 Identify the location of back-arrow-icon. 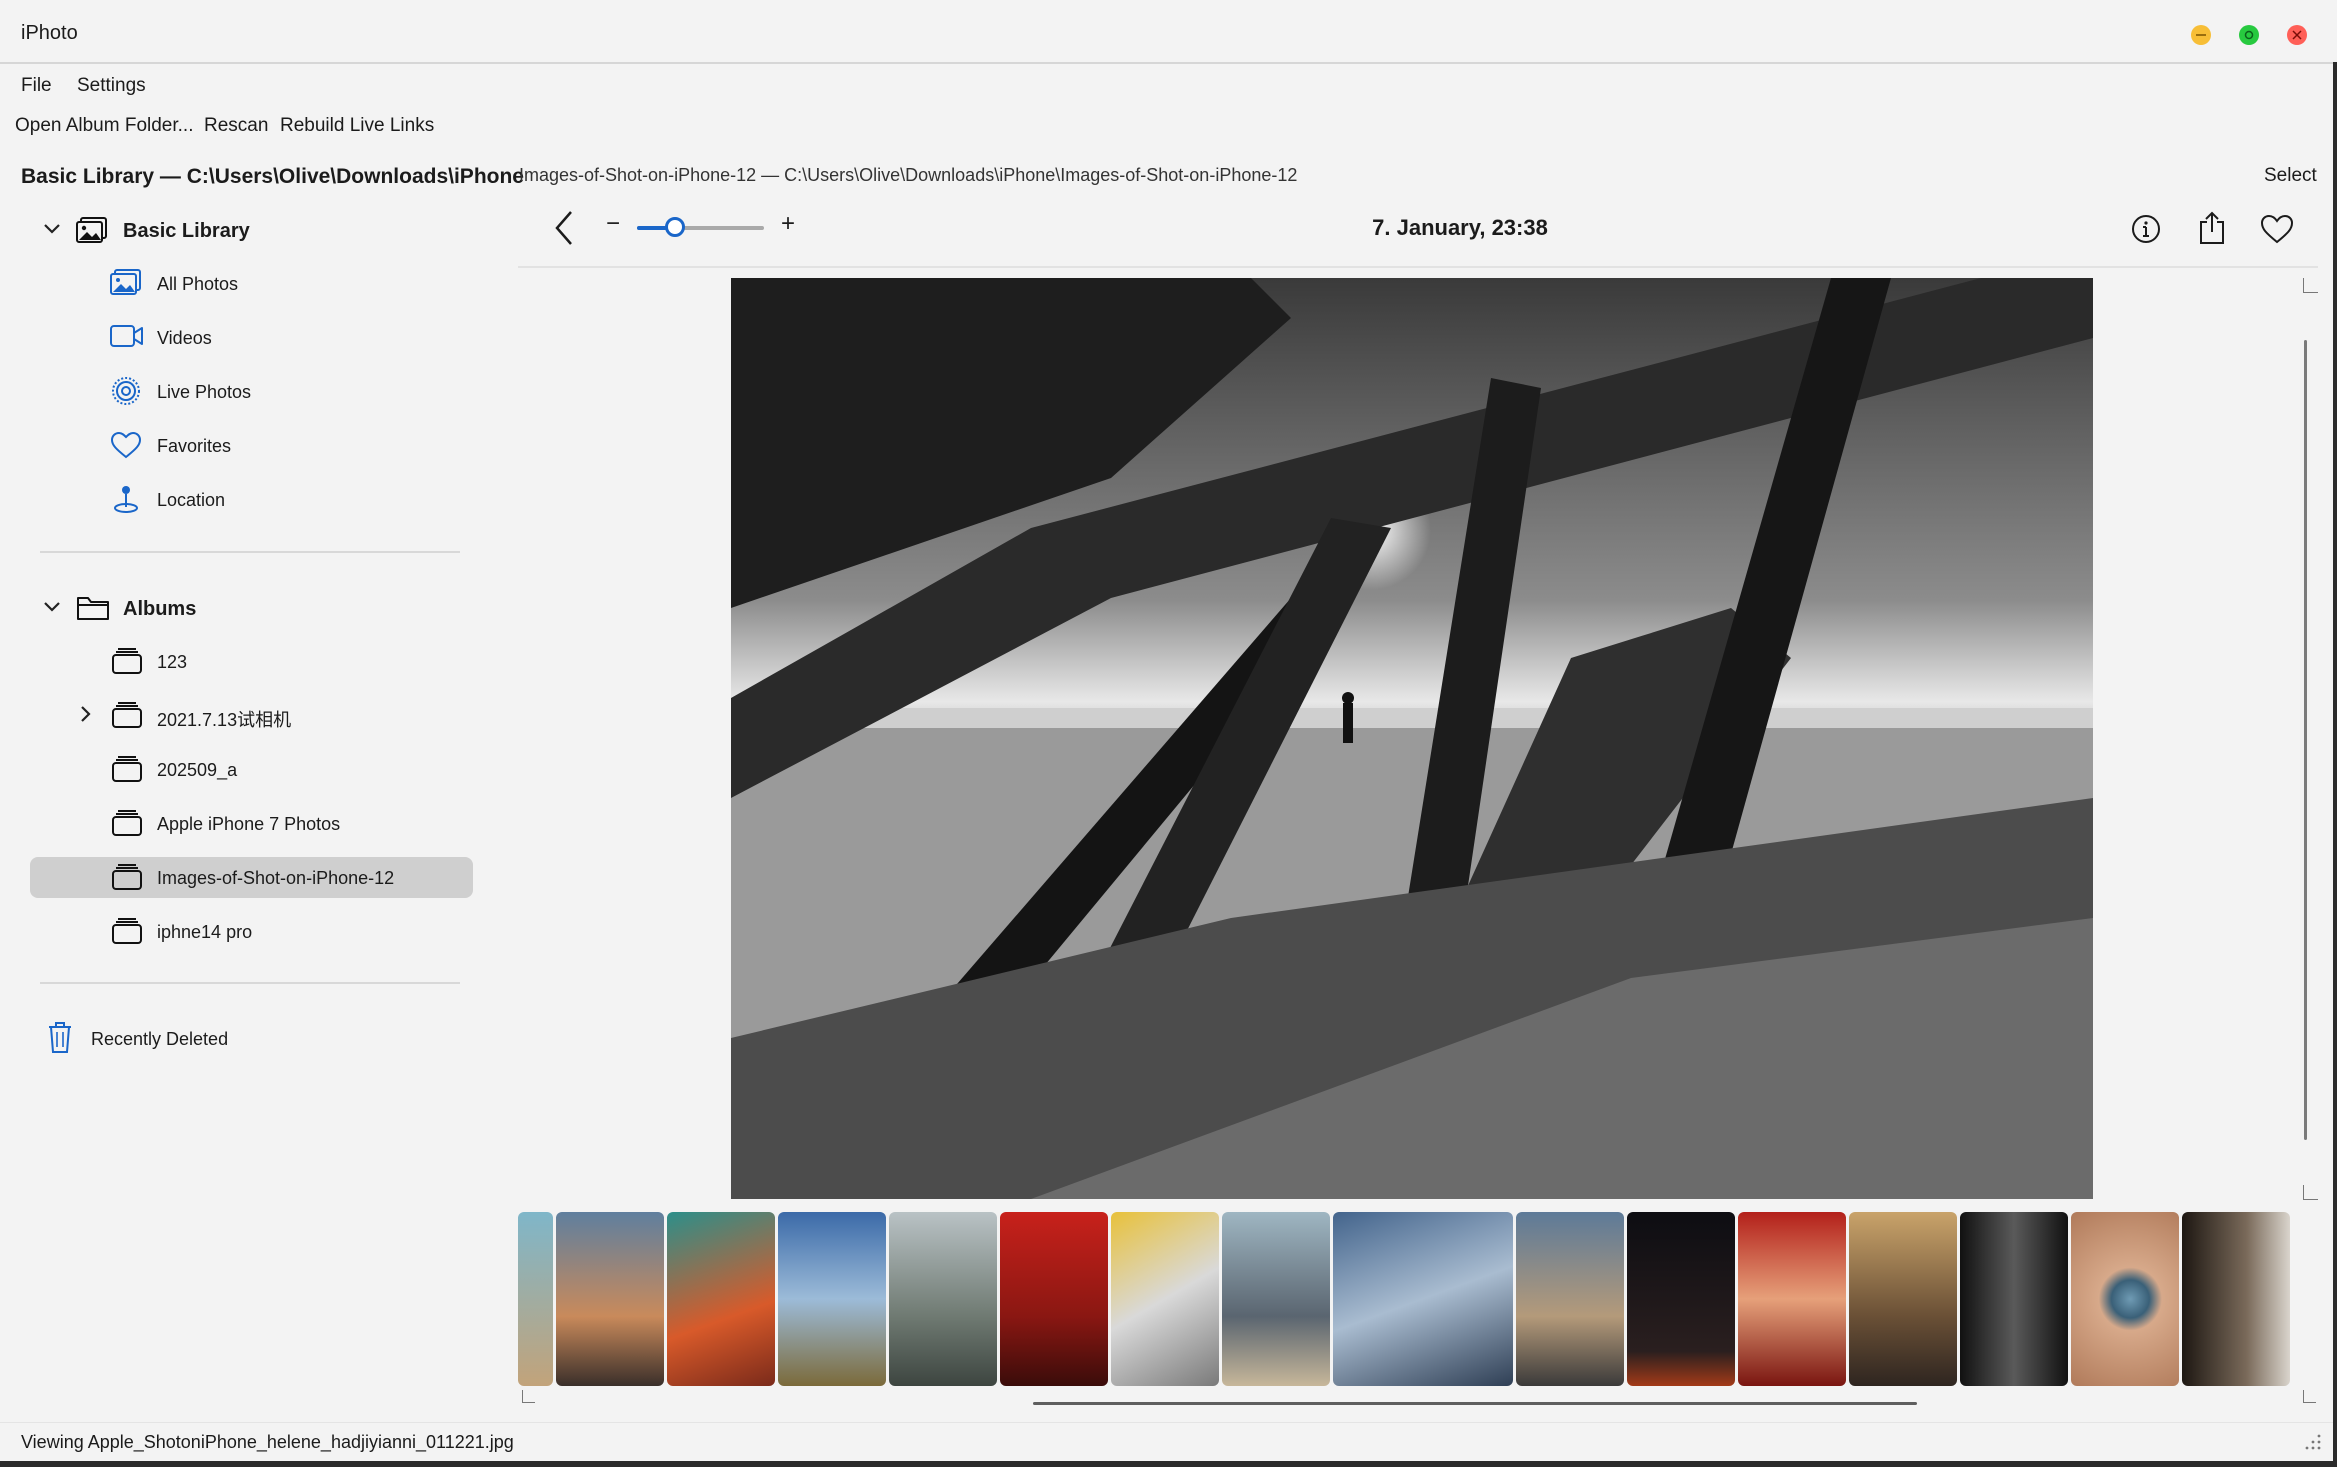
(564, 230).